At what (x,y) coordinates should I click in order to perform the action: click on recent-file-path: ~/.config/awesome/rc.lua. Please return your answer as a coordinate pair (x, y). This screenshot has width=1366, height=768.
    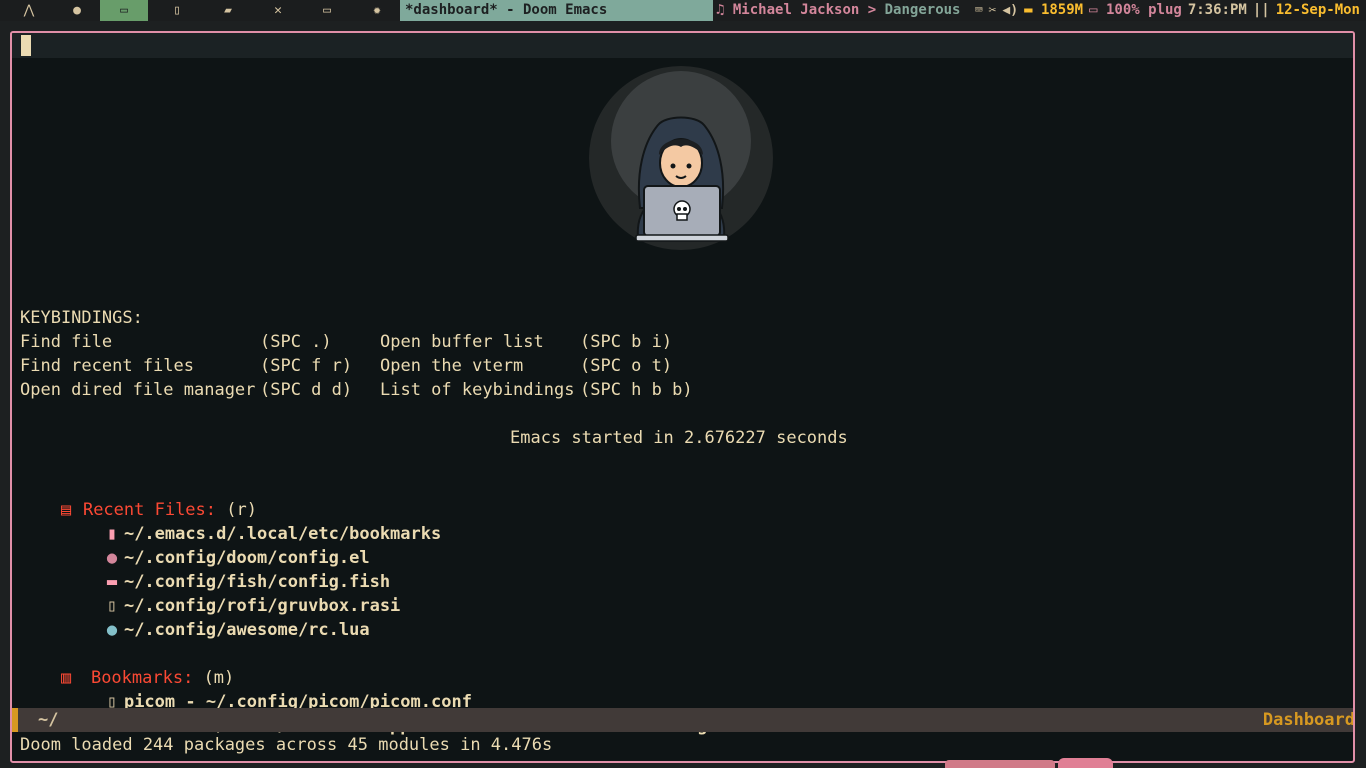
    Looking at the image, I should click on (246, 630).